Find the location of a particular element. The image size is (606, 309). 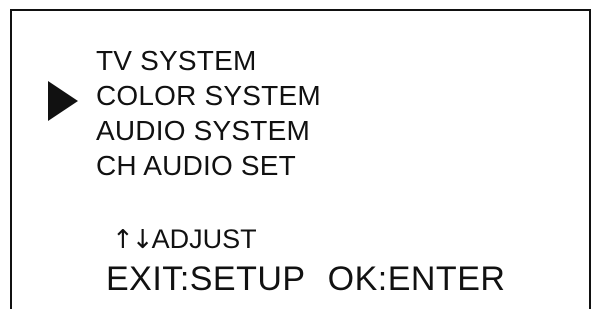

up-down-arrows-icon: ↑↓ is located at coordinates (133, 240).